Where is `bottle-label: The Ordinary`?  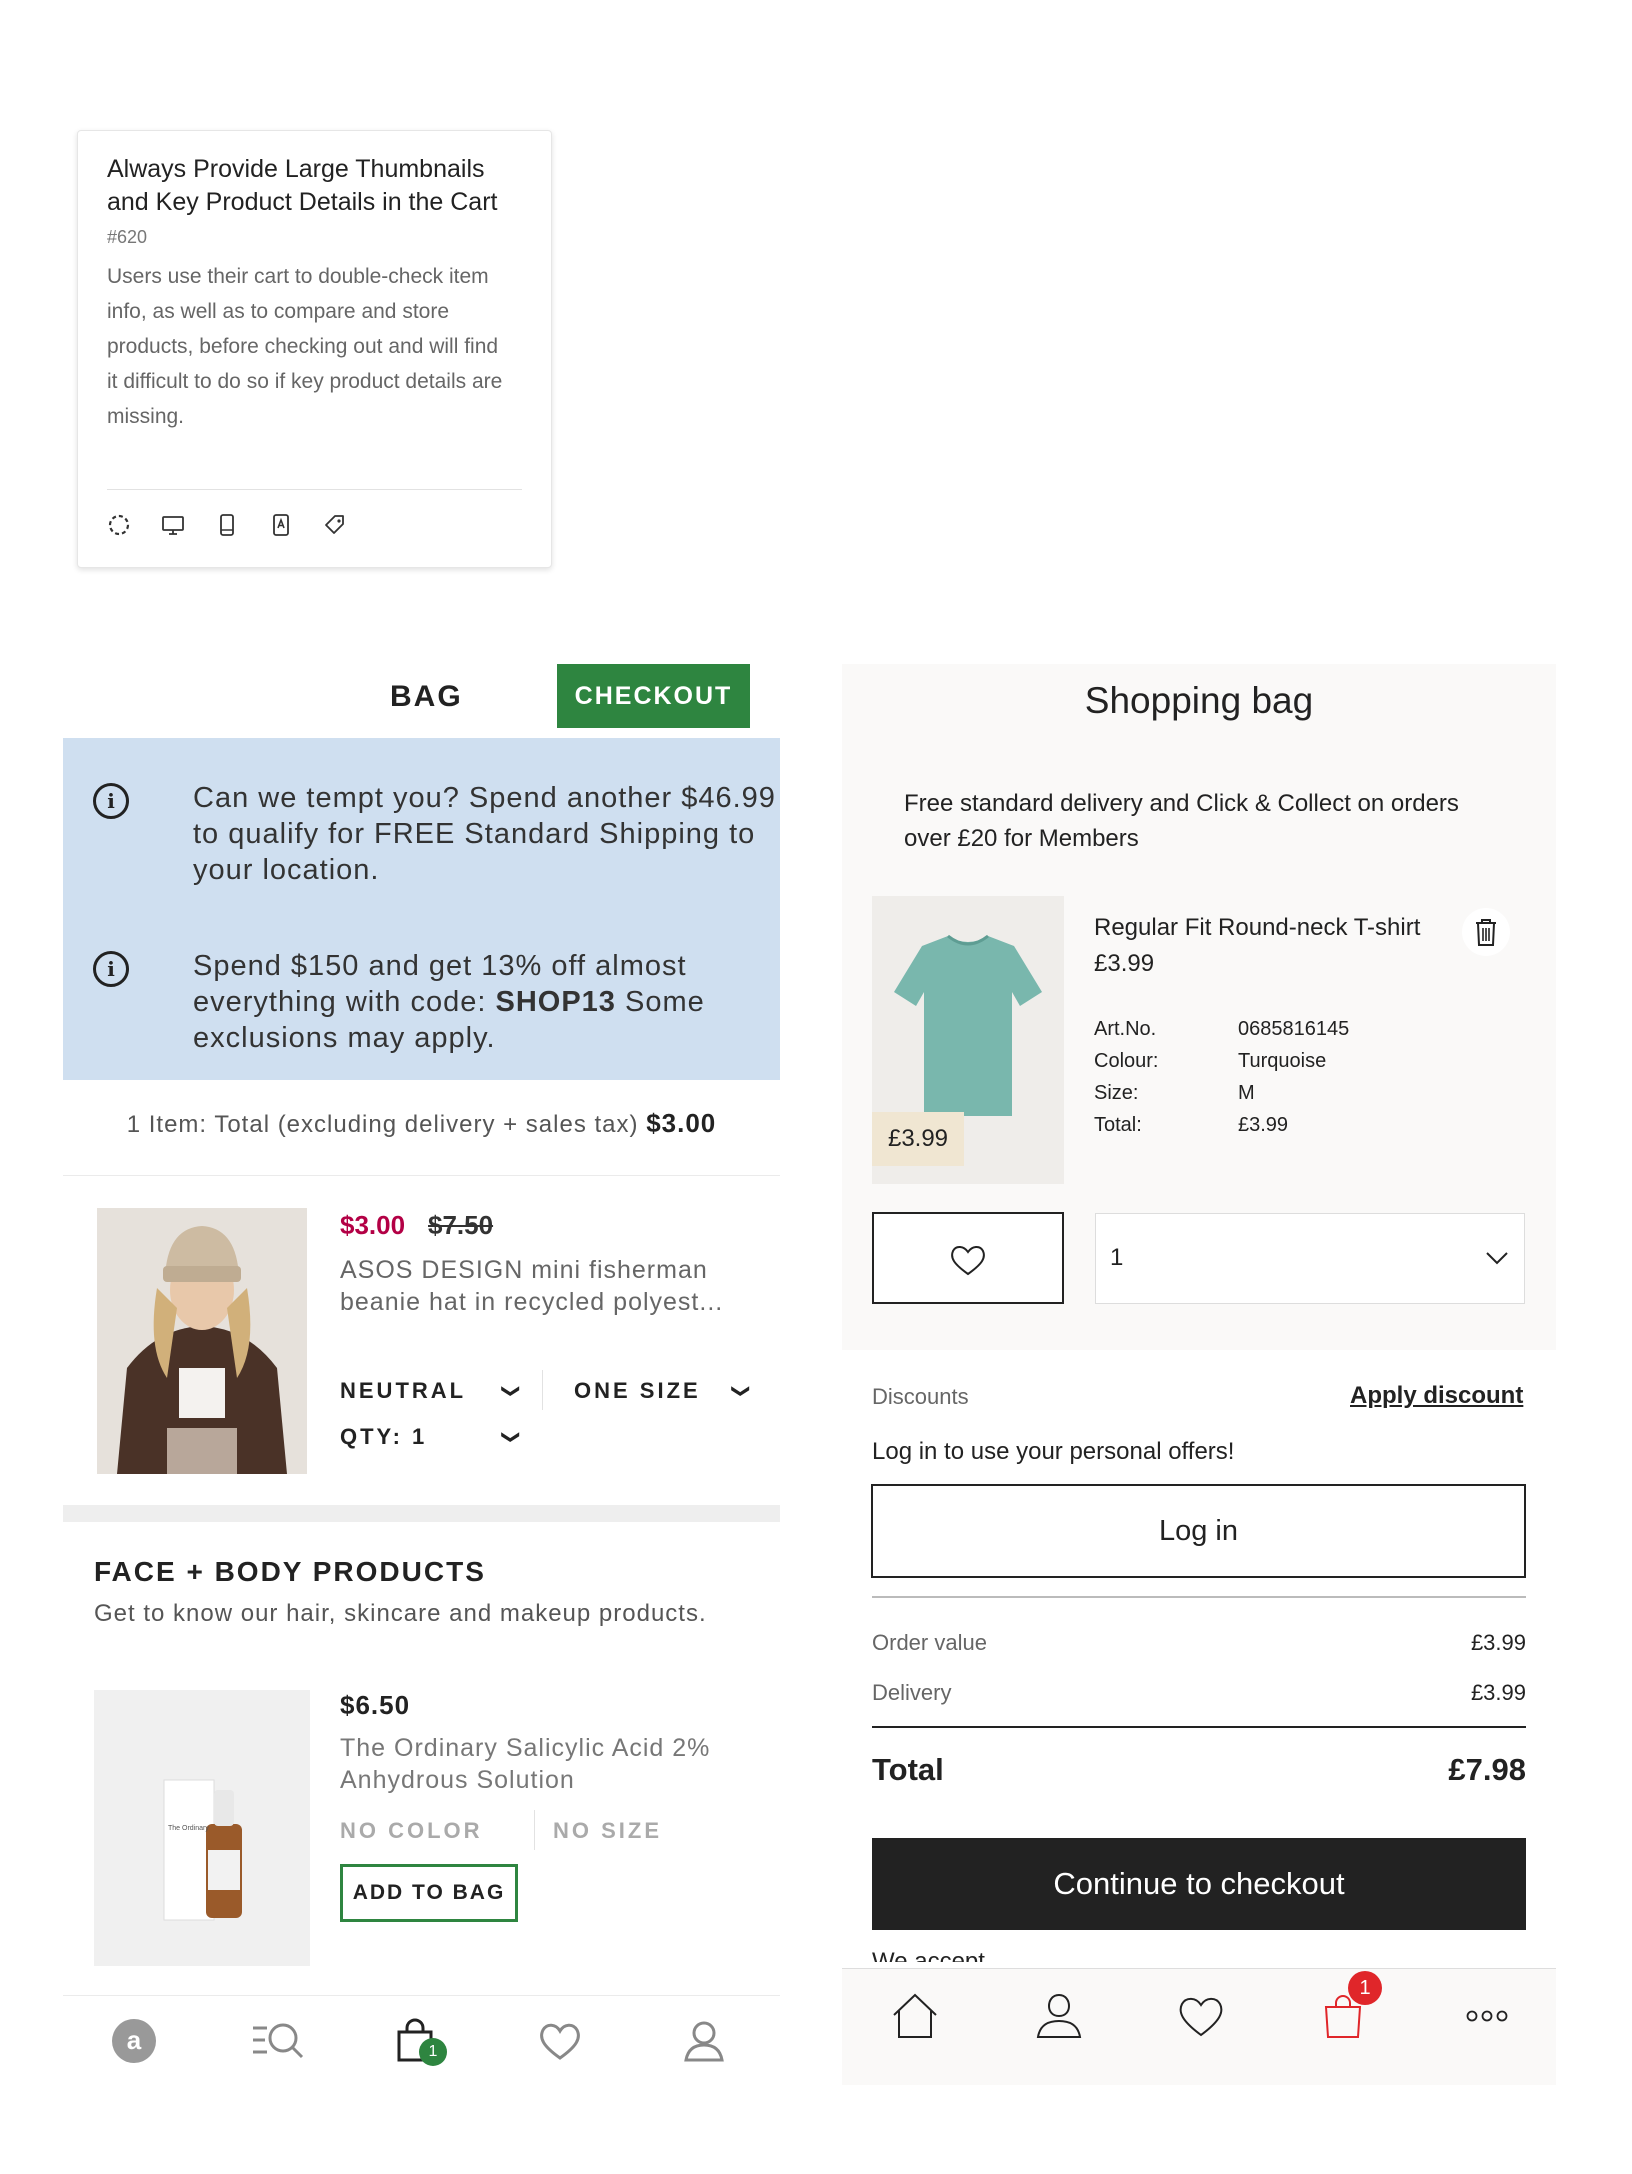
bottle-label: The Ordinary is located at coordinates (188, 1828).